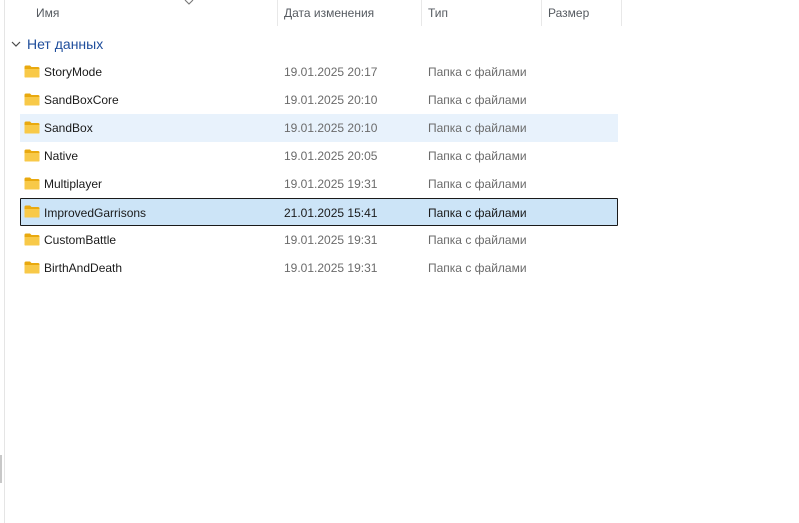 This screenshot has width=799, height=523. What do you see at coordinates (331, 72) in the screenshot?
I see `file-date: 19.01.2025 20:17` at bounding box center [331, 72].